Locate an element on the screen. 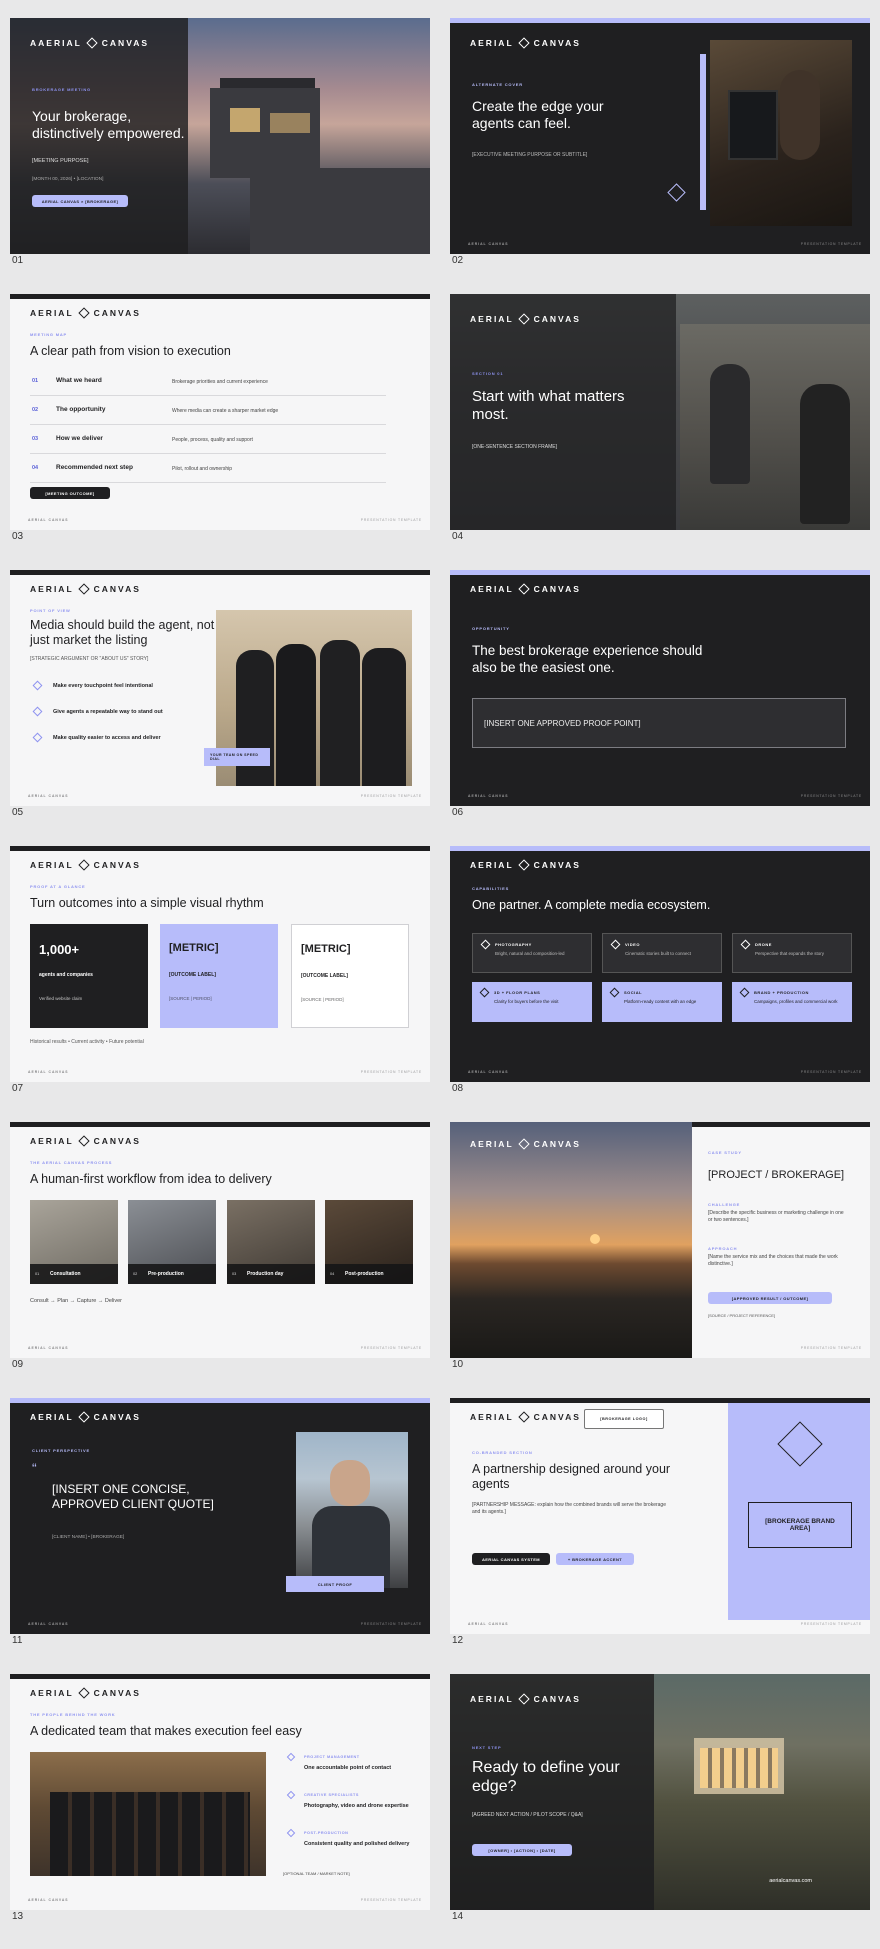  driveway is located at coordinates (340, 211).